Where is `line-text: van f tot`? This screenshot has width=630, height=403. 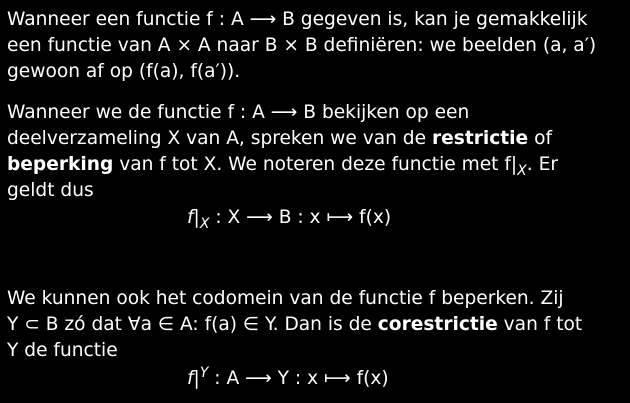
line-text: van f tot is located at coordinates (540, 324).